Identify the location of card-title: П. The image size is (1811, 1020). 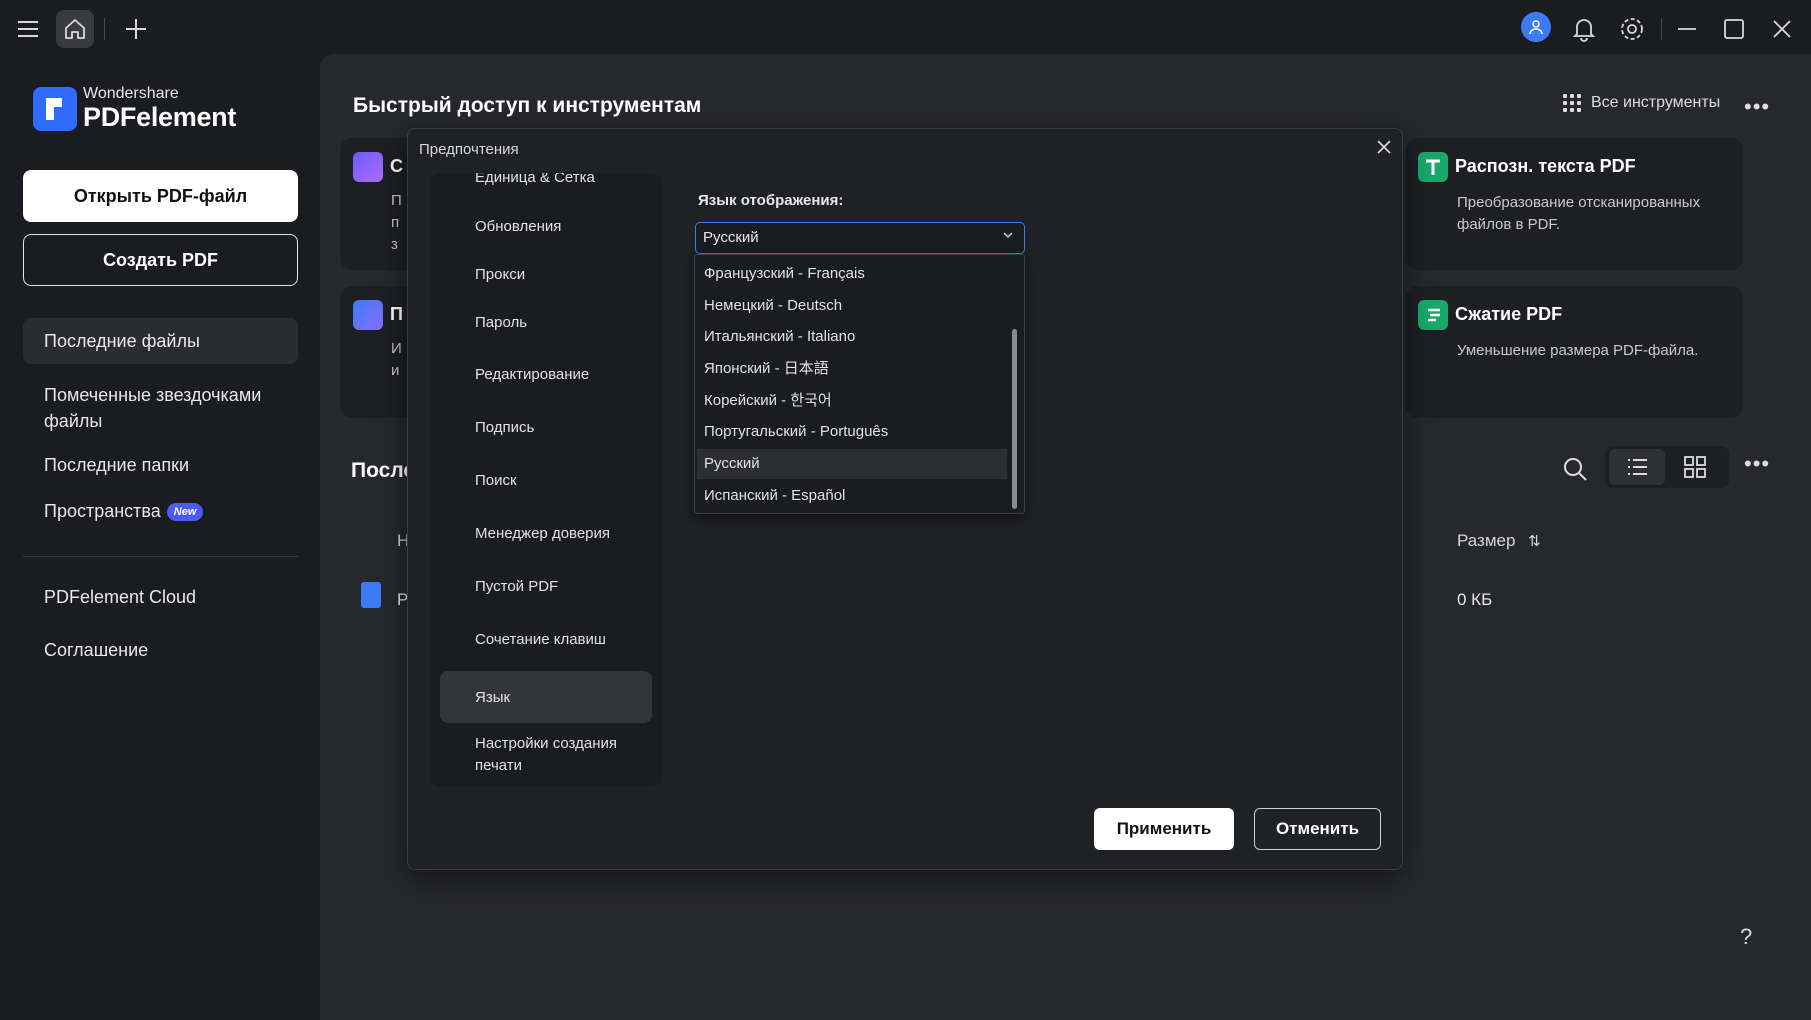
(396, 314).